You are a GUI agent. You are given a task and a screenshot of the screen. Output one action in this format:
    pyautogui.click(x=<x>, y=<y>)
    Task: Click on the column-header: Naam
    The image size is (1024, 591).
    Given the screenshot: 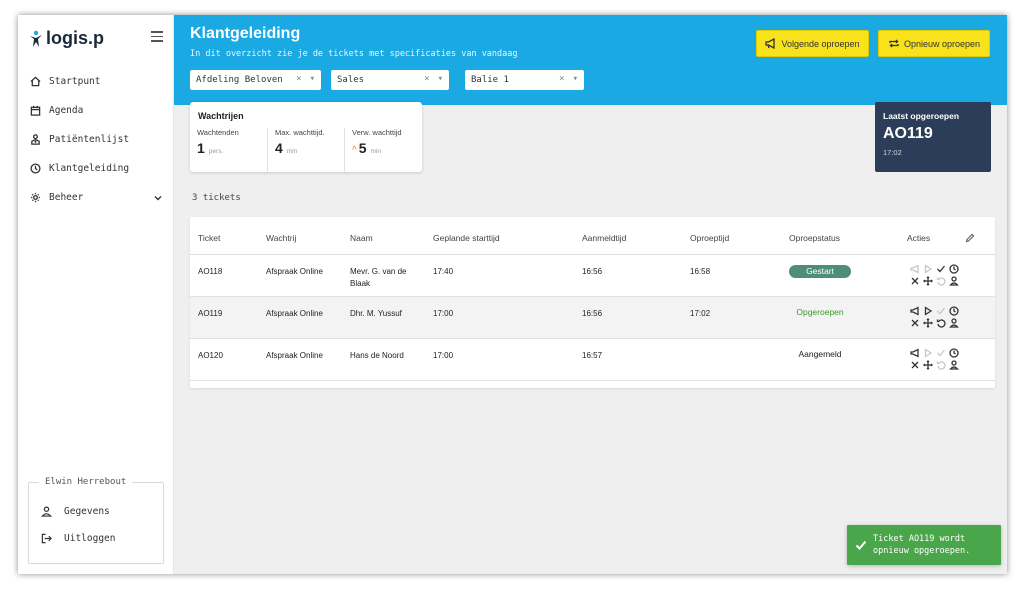 What is the action you would take?
    pyautogui.click(x=361, y=238)
    